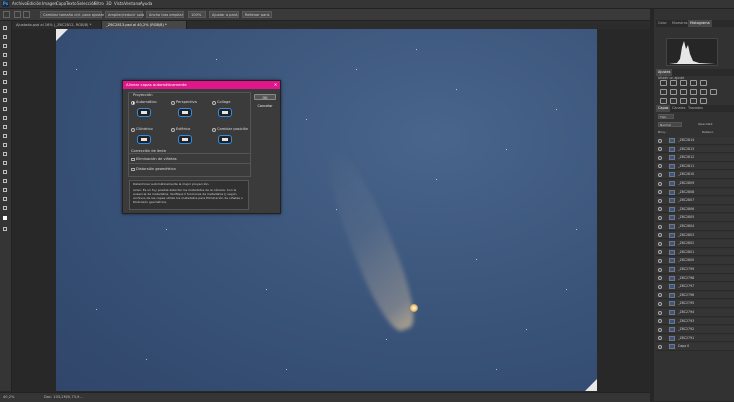 The height and width of the screenshot is (402, 734). Describe the element at coordinates (664, 72) in the screenshot. I see `tab-ajustes: Ajustes` at that location.